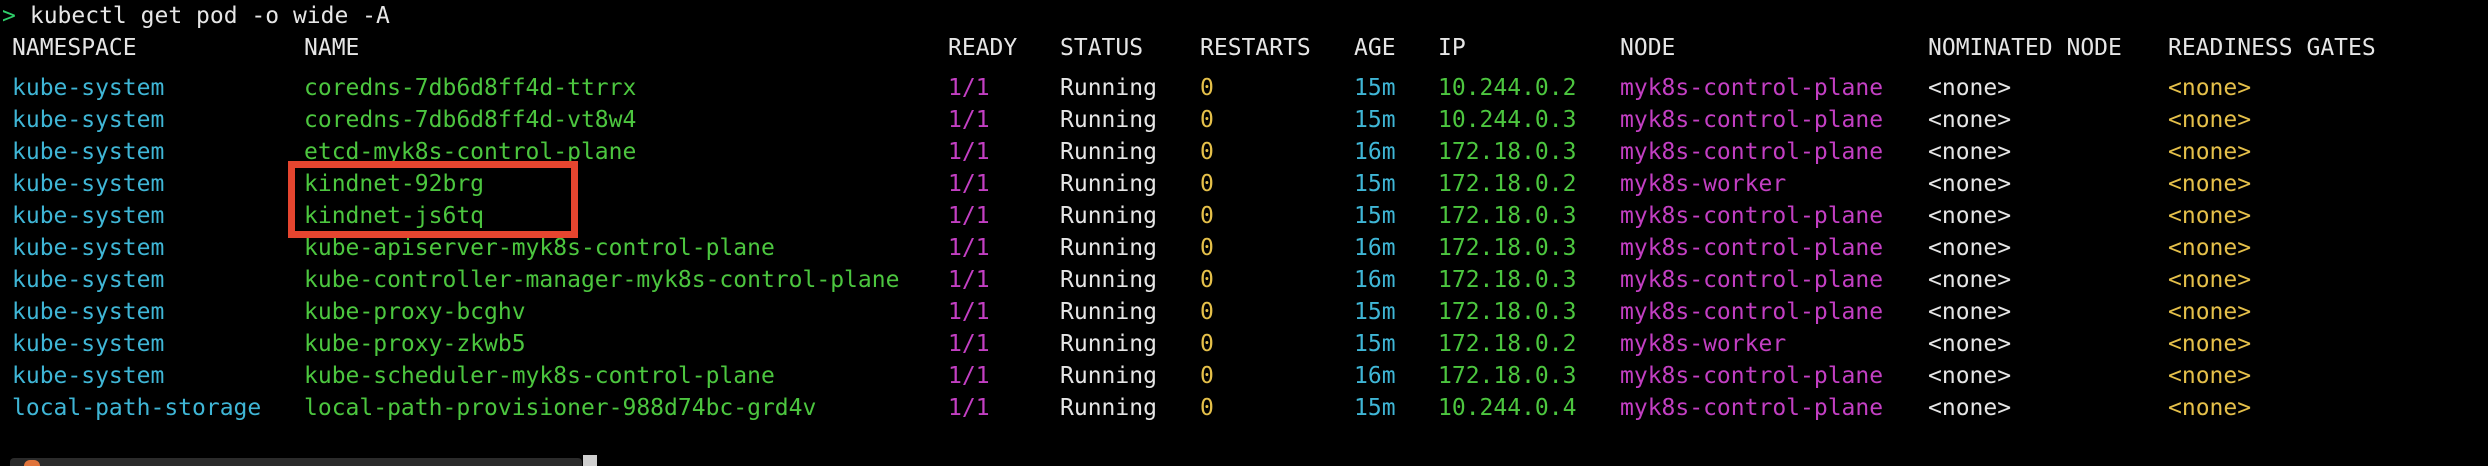 This screenshot has height=466, width=2488. I want to click on cell-name: kube-apiserver-myk8s-control-plane, so click(539, 248).